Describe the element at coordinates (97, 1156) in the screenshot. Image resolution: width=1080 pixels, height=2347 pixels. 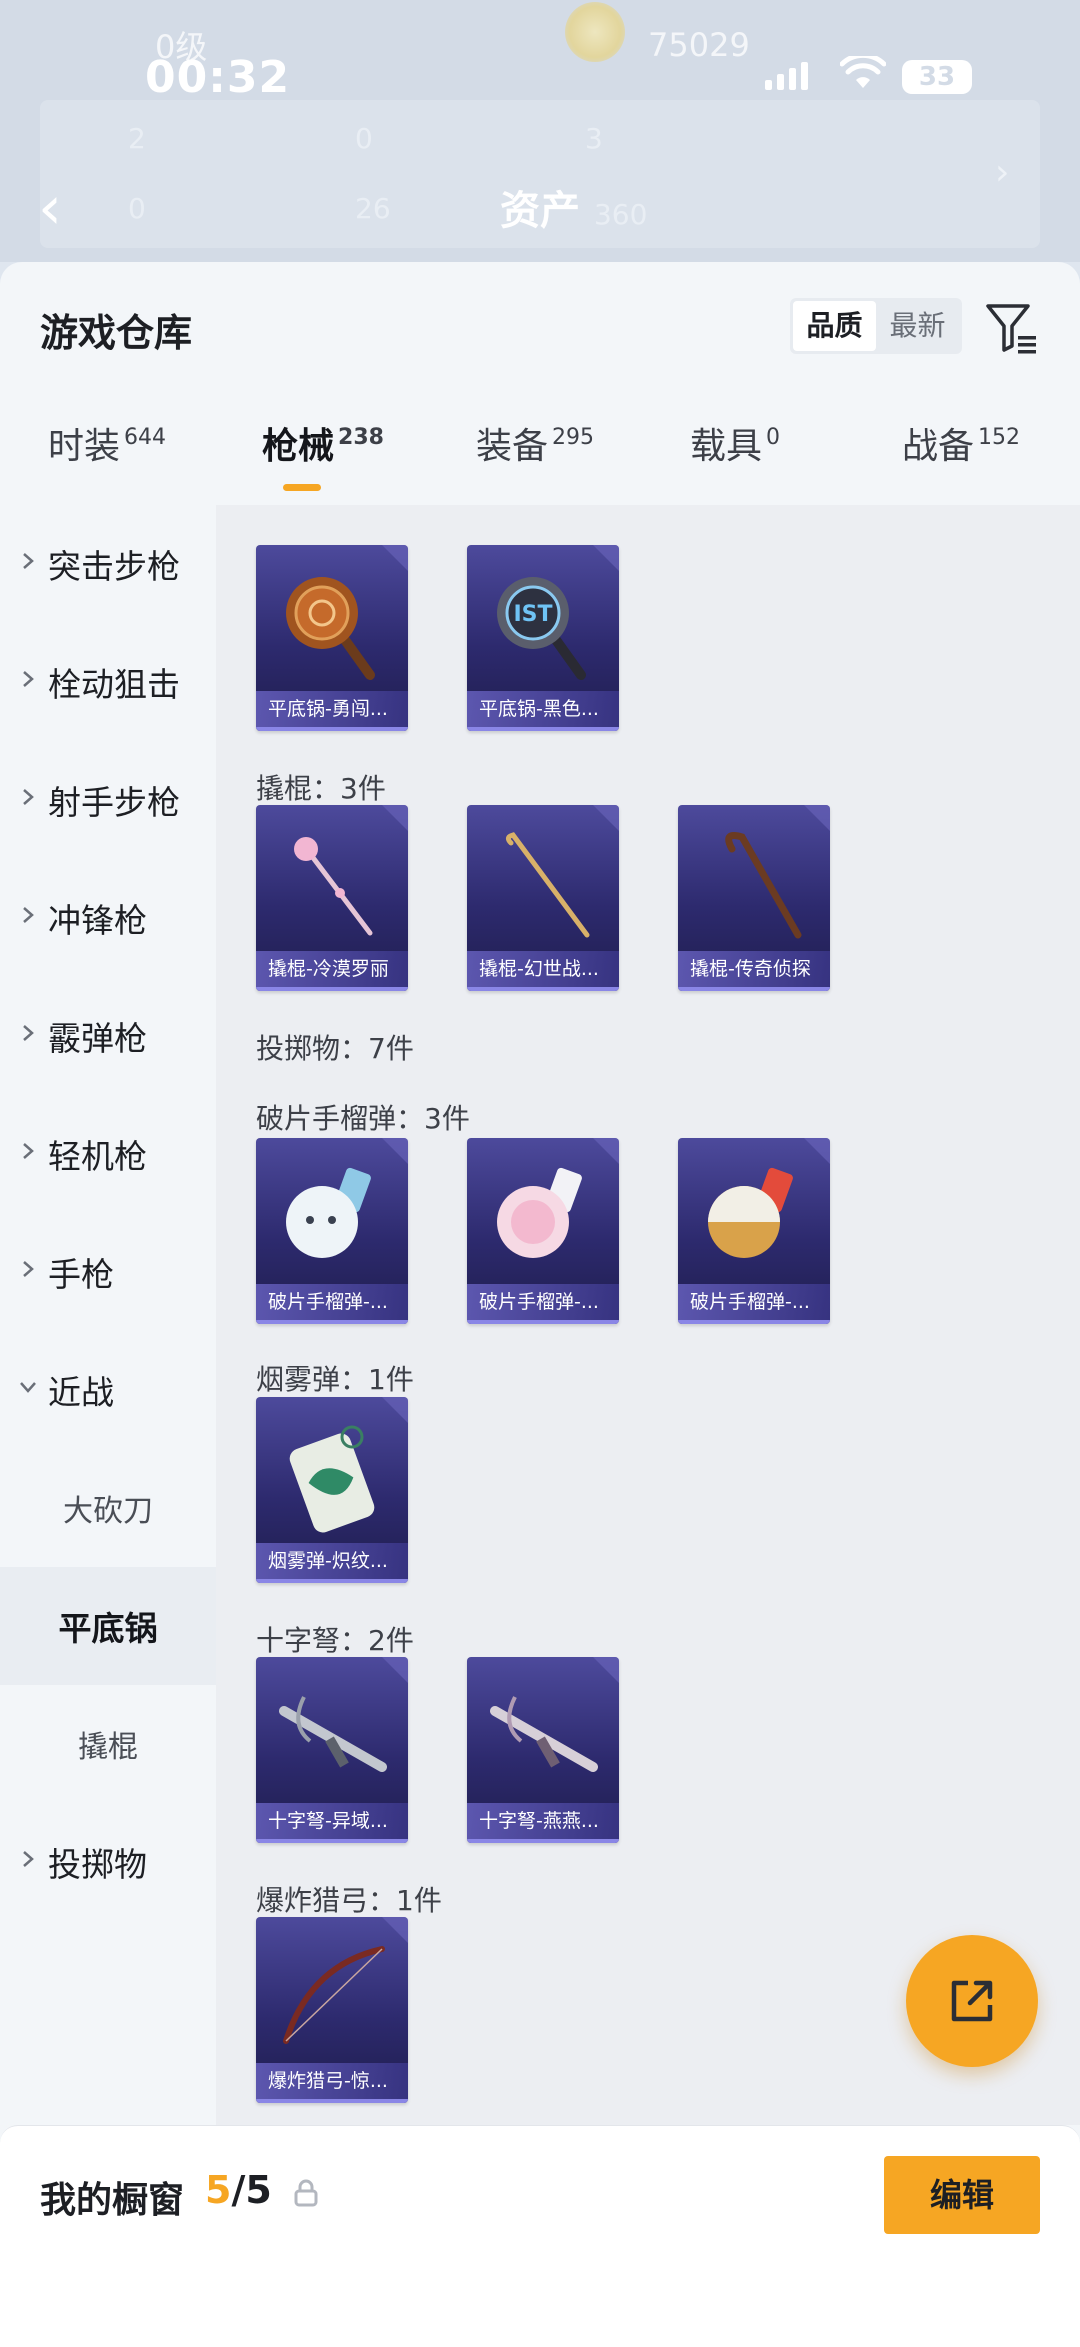
I see `sidebar-item-label: 轻机枪` at that location.